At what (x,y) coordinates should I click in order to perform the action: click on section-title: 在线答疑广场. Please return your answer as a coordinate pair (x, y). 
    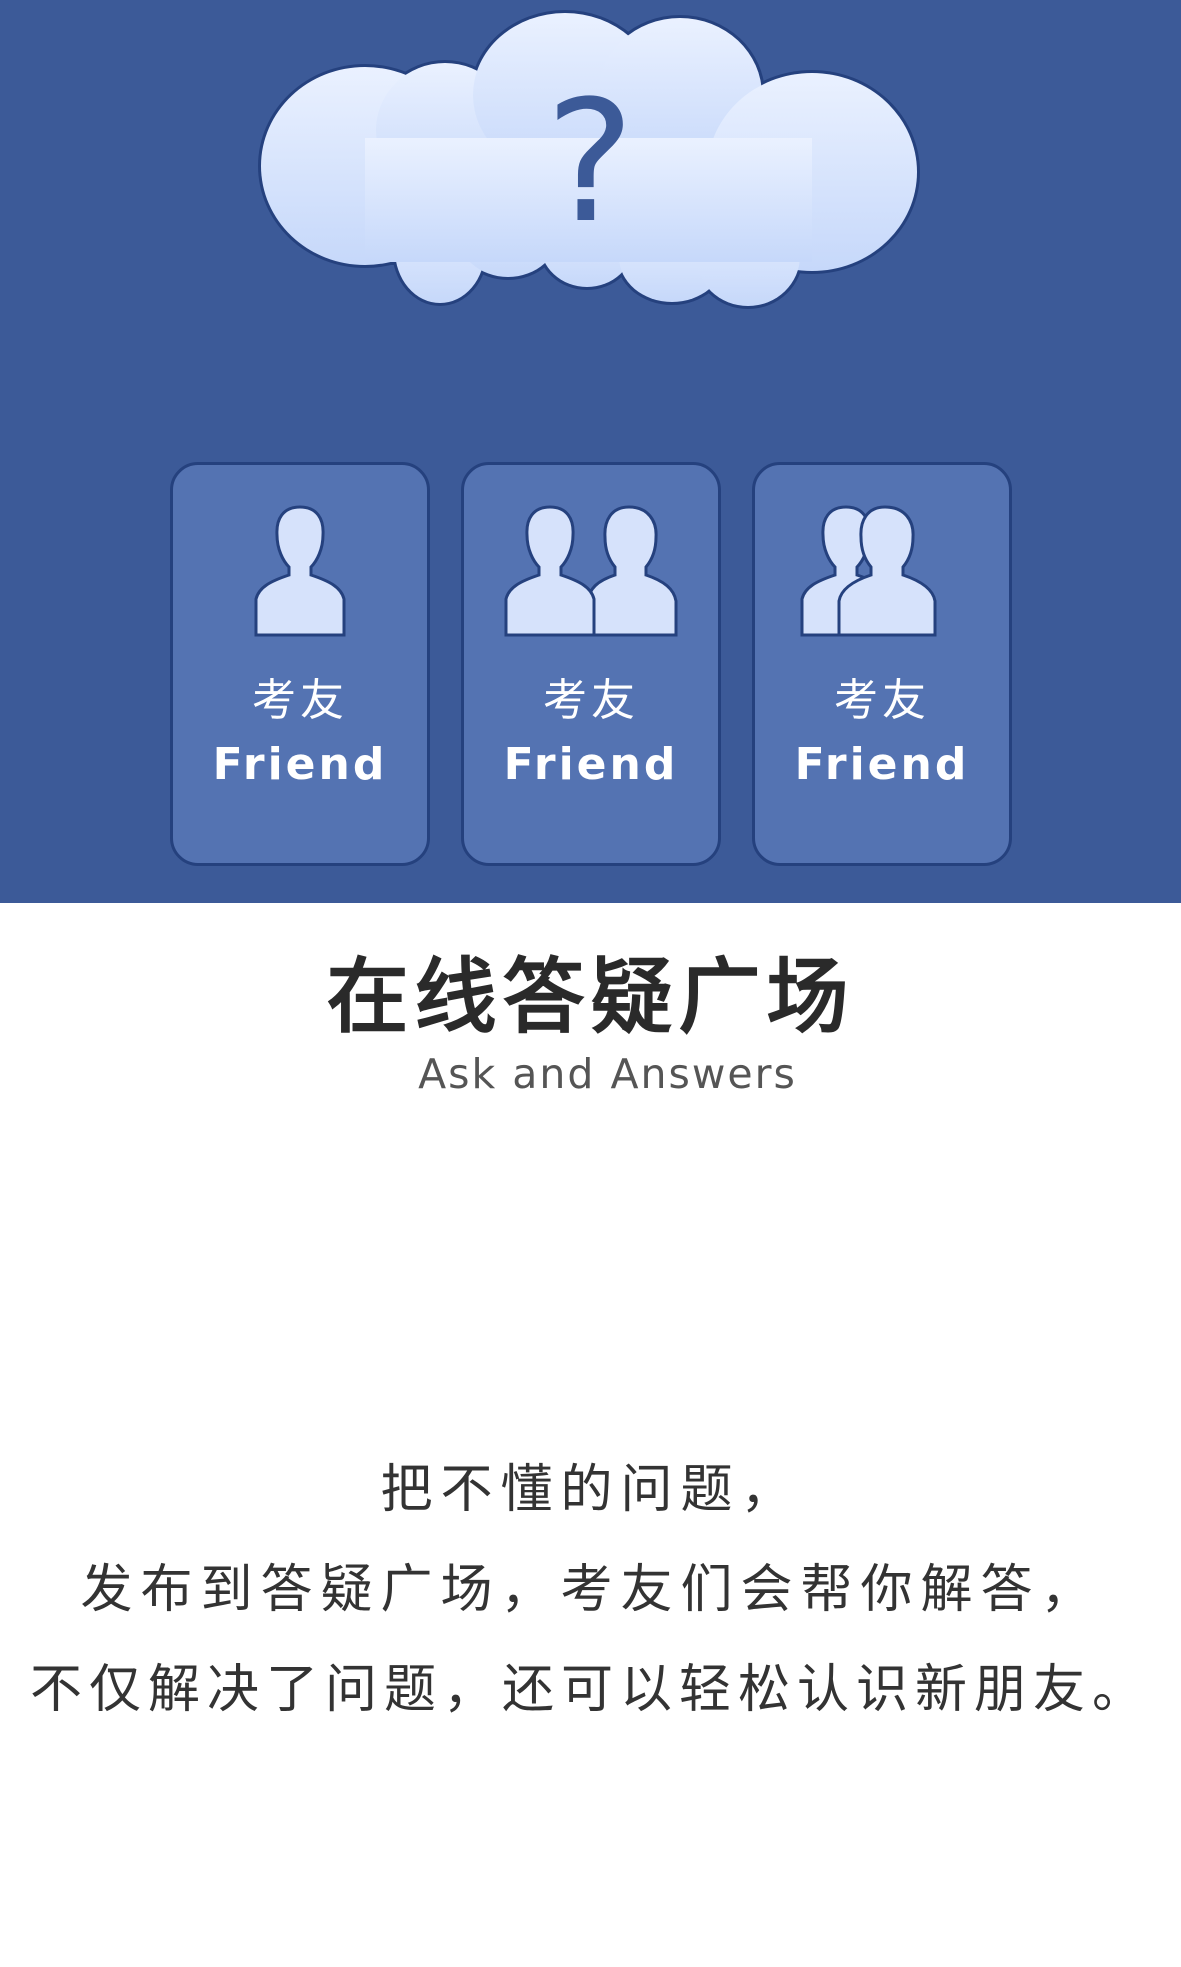
    Looking at the image, I should click on (590, 997).